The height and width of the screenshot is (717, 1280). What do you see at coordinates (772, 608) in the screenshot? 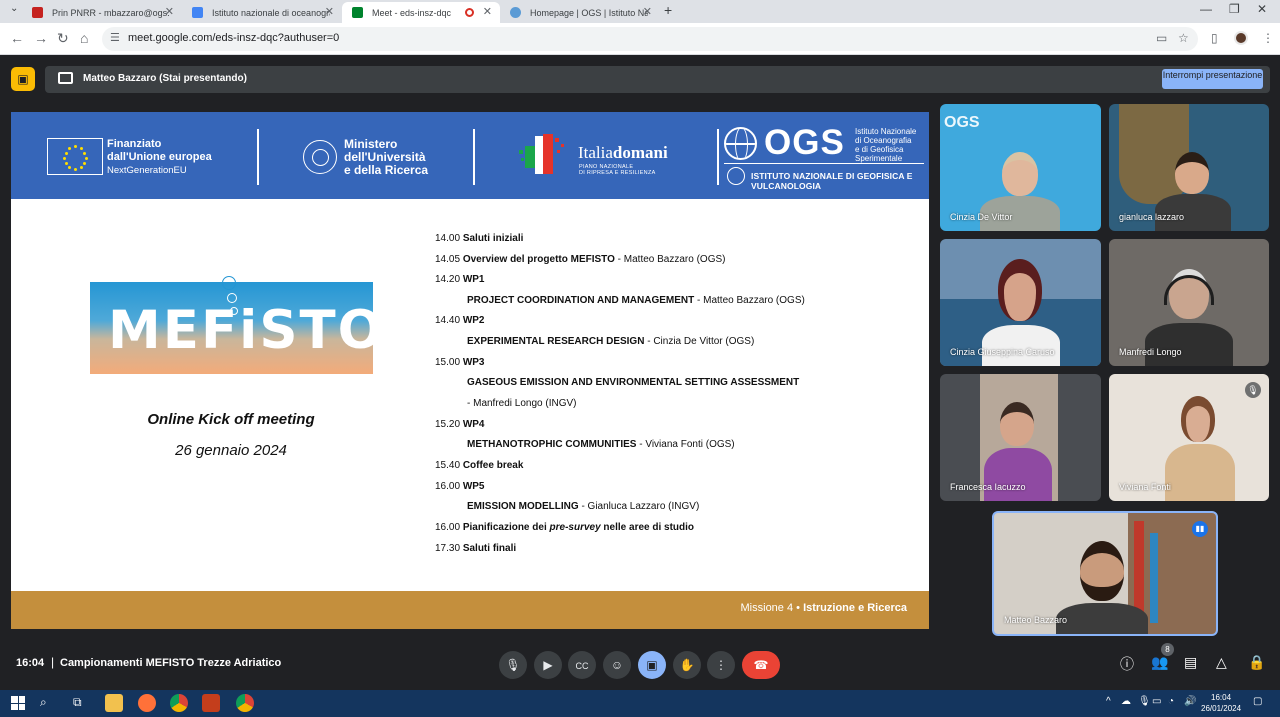
I see `mission-label: Missione 4 •` at bounding box center [772, 608].